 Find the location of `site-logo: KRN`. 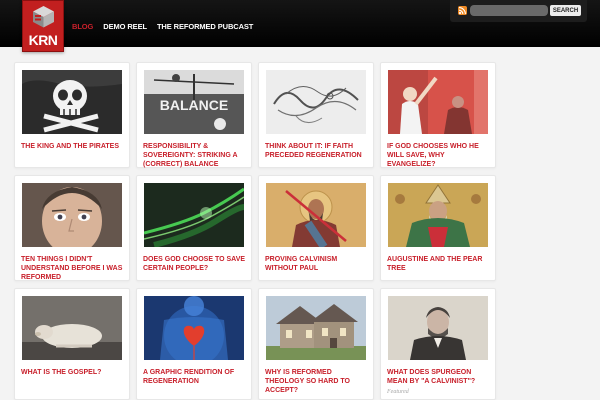

site-logo: KRN is located at coordinates (43, 26).